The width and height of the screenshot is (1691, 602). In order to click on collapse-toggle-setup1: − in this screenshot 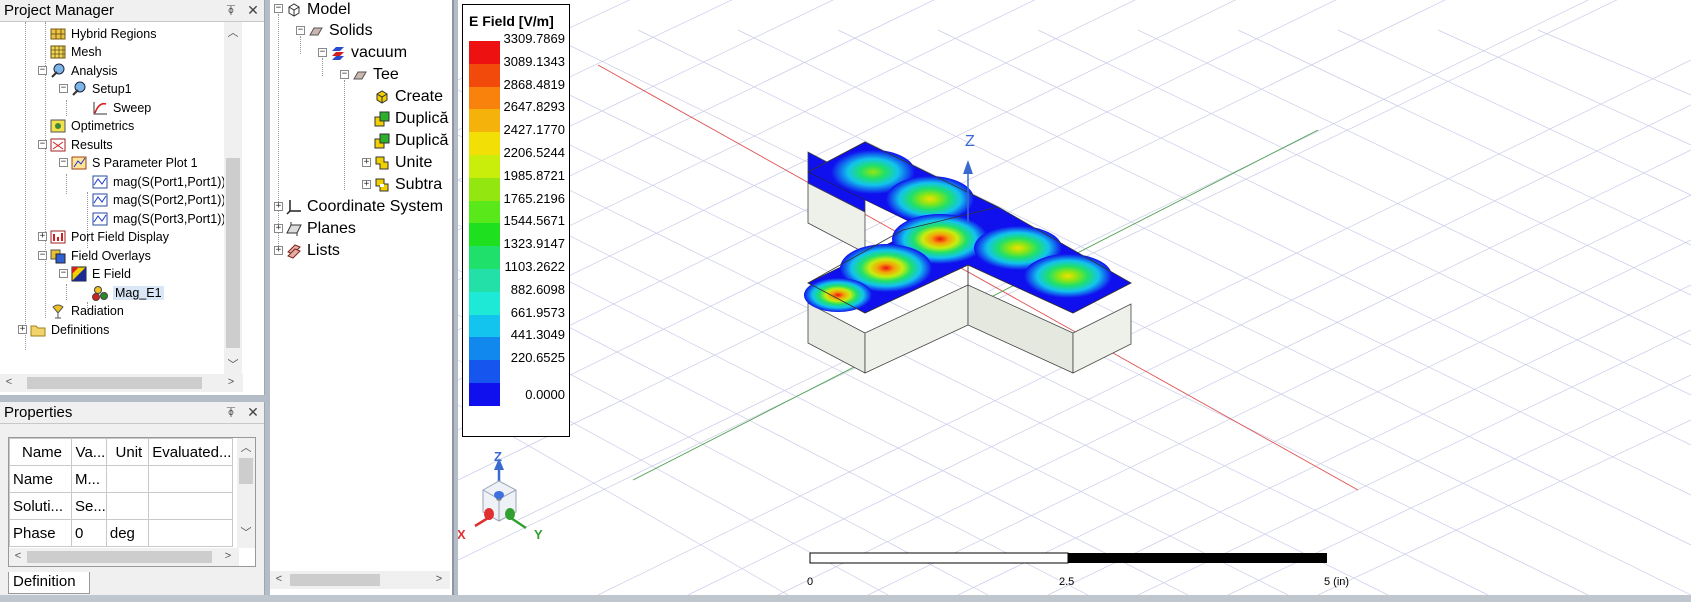, I will do `click(63, 88)`.